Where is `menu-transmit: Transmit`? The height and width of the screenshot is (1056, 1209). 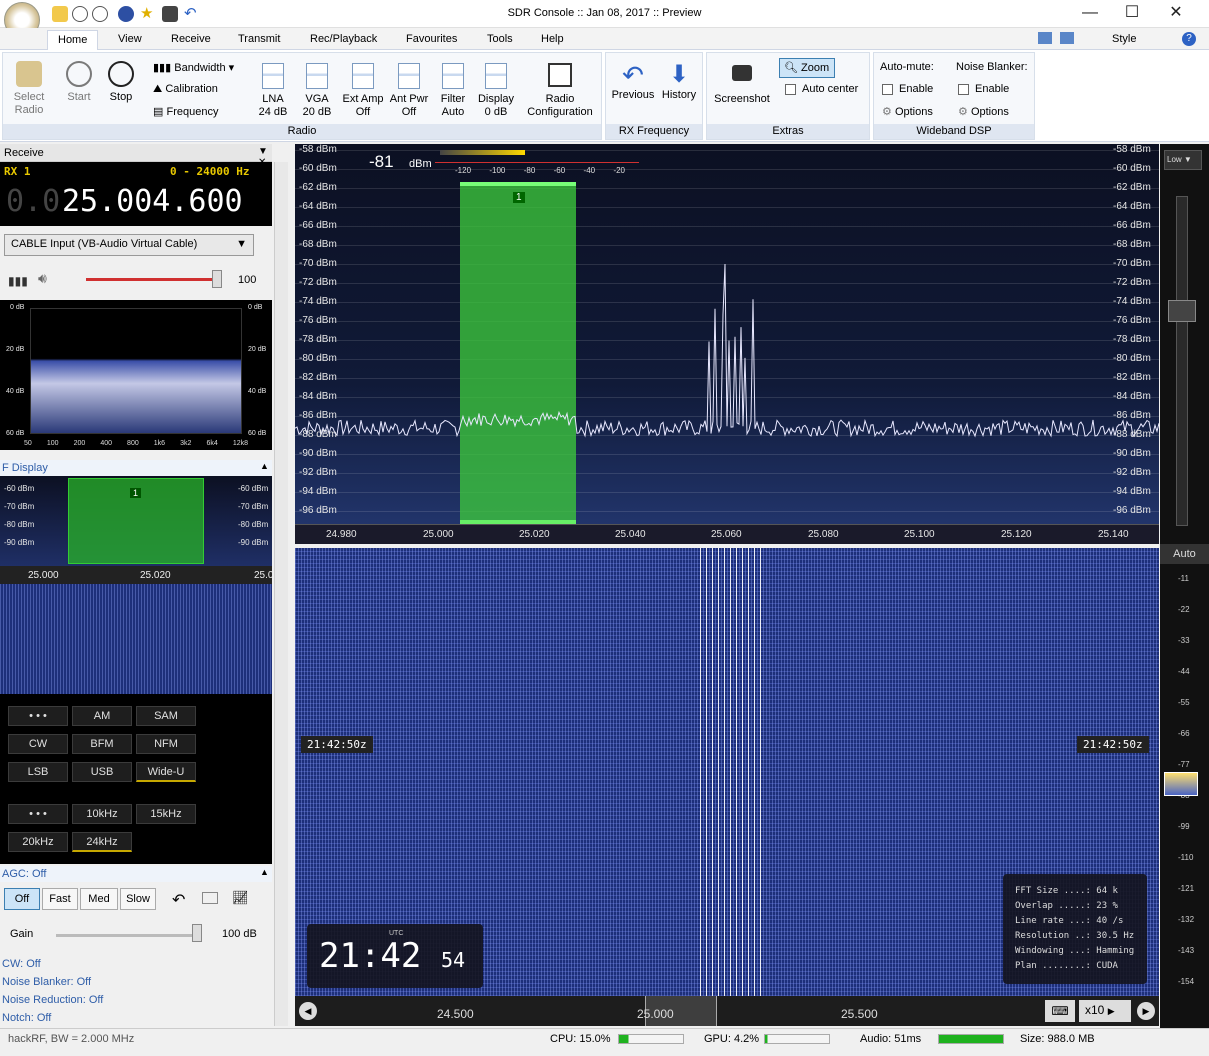
menu-transmit: Transmit is located at coordinates (259, 39).